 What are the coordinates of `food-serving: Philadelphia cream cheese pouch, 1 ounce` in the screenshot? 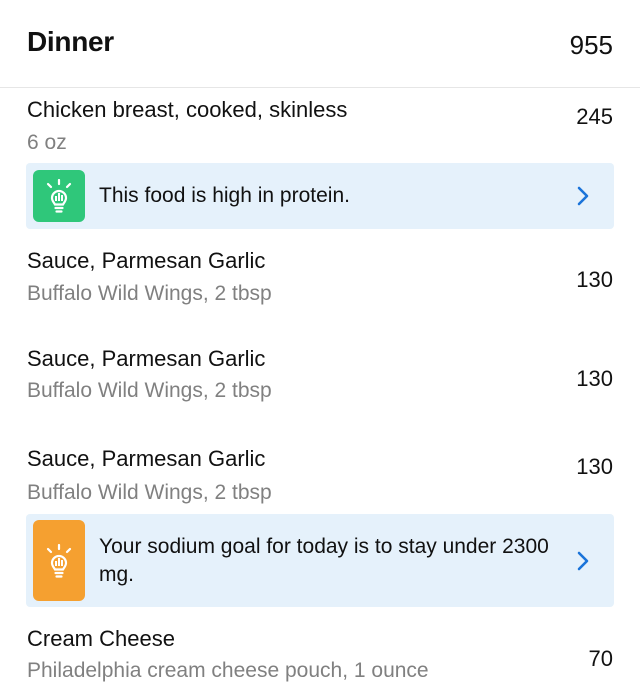 It's located at (228, 670).